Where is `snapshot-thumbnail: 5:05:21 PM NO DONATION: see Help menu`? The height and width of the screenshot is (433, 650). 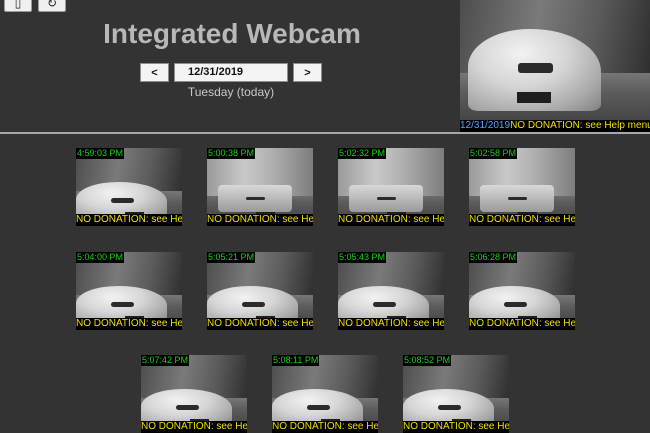 snapshot-thumbnail: 5:05:21 PM NO DONATION: see Help menu is located at coordinates (260, 291).